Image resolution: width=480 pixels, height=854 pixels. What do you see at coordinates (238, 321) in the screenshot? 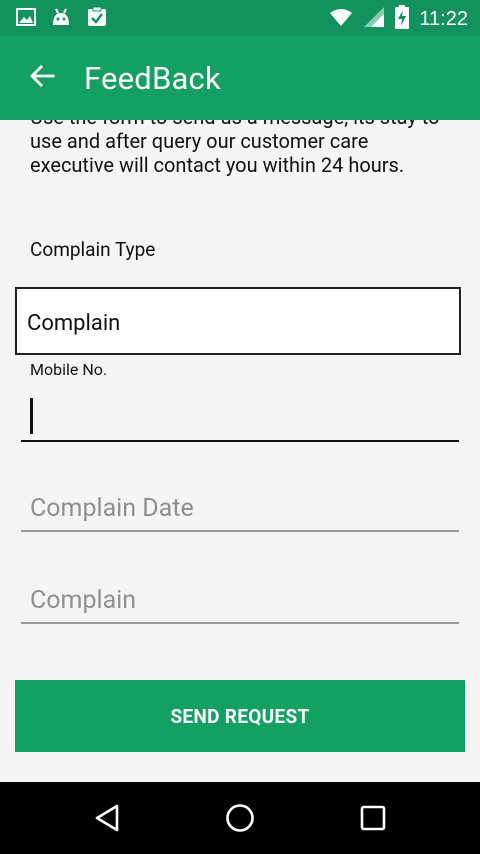
I see `complain-type-dropdown: Complain` at bounding box center [238, 321].